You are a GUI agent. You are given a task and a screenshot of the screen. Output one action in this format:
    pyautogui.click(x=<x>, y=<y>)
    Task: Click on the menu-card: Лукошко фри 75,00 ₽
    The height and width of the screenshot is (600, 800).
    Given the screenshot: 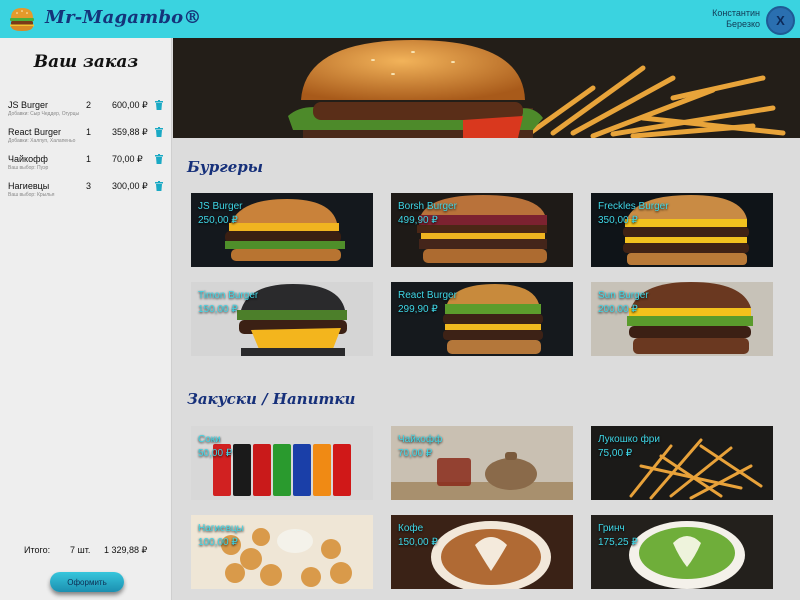 What is the action you would take?
    pyautogui.click(x=682, y=463)
    